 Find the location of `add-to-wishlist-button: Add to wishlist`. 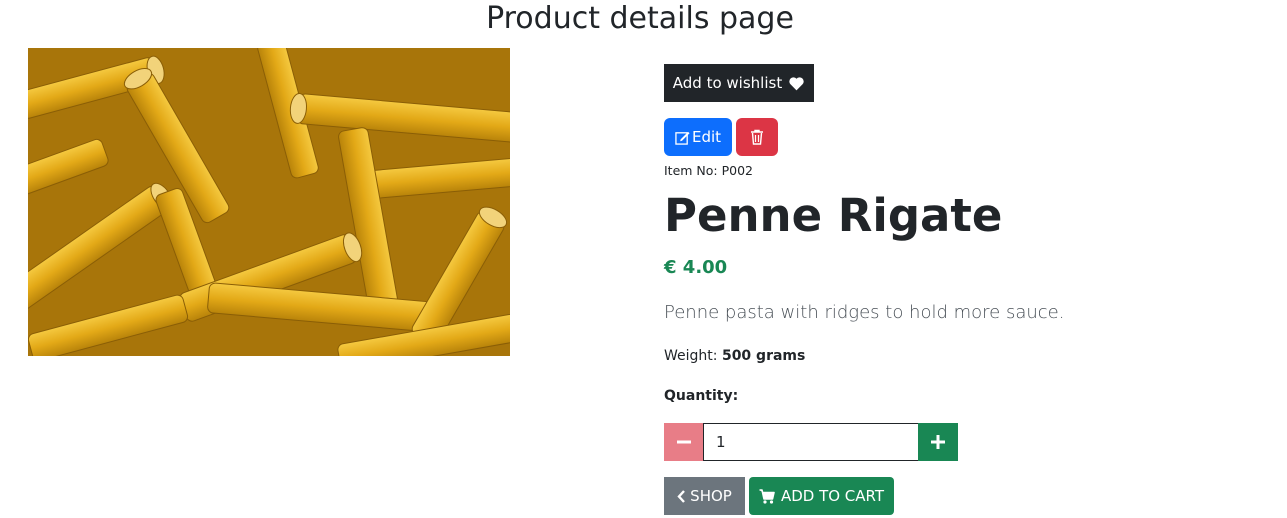

add-to-wishlist-button: Add to wishlist is located at coordinates (739, 83).